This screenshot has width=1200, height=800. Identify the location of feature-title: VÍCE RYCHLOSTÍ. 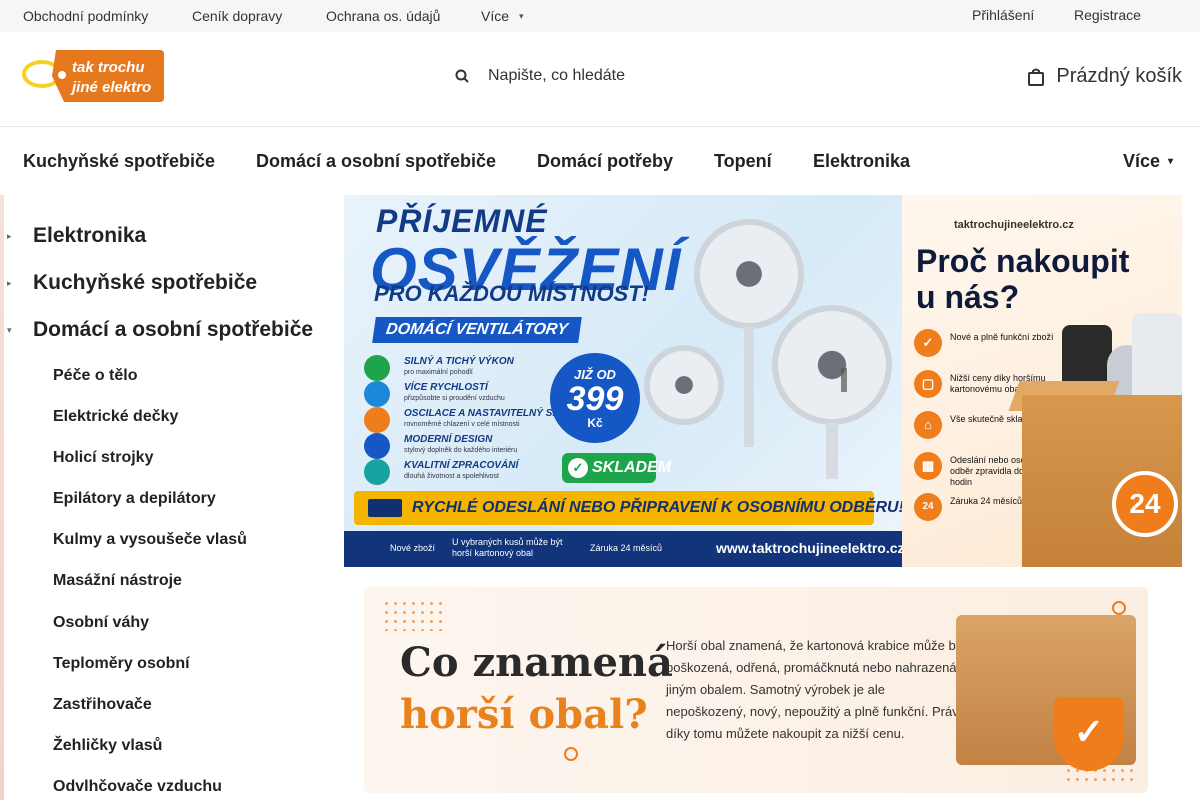
(446, 387).